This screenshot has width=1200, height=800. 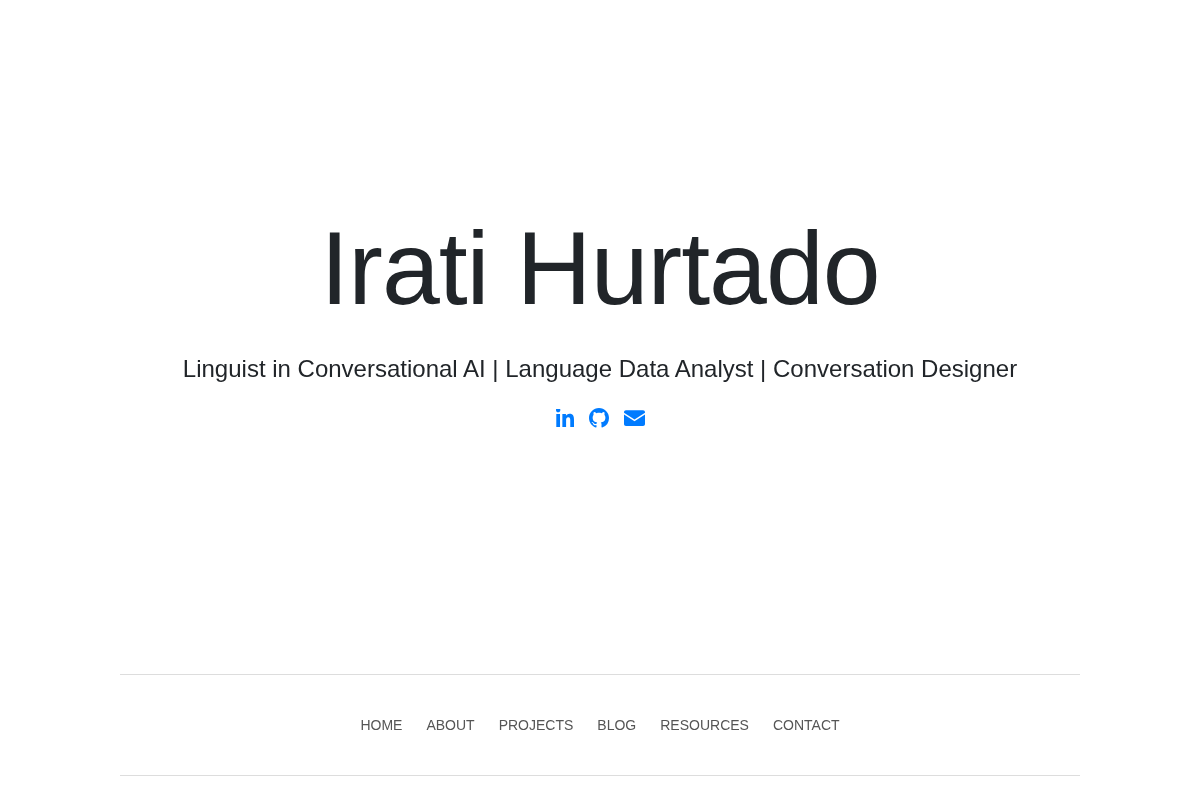 I want to click on nav-link: ABOUT, so click(x=450, y=725).